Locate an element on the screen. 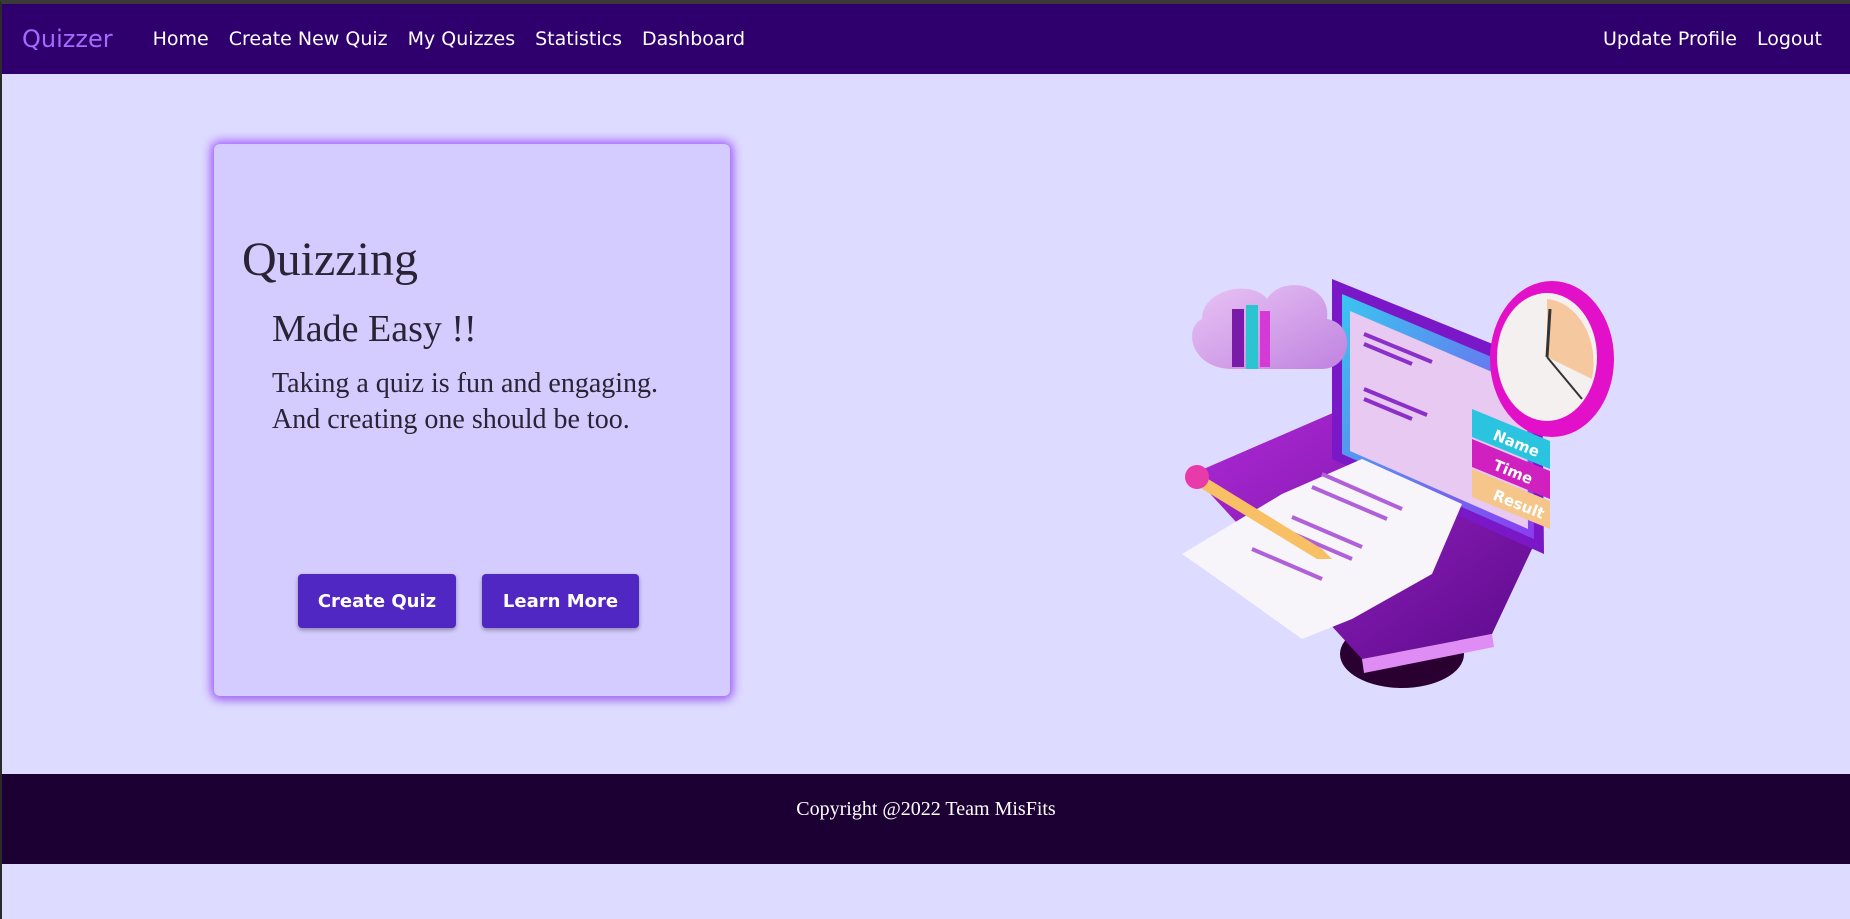 The width and height of the screenshot is (1850, 919). clock-icon is located at coordinates (1552, 359).